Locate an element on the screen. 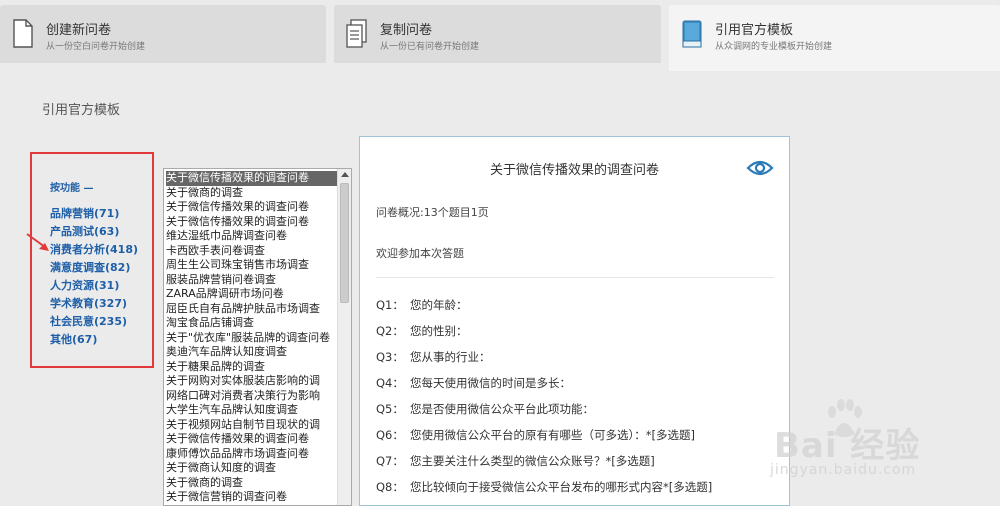  category-item-product-testing: 产品测试(63) is located at coordinates (94, 232).